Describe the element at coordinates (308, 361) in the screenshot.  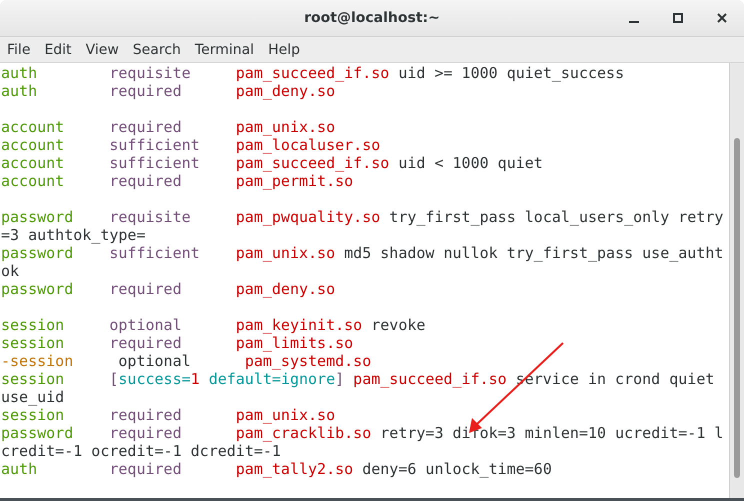
I see `pam-module: pam_systemd.so` at that location.